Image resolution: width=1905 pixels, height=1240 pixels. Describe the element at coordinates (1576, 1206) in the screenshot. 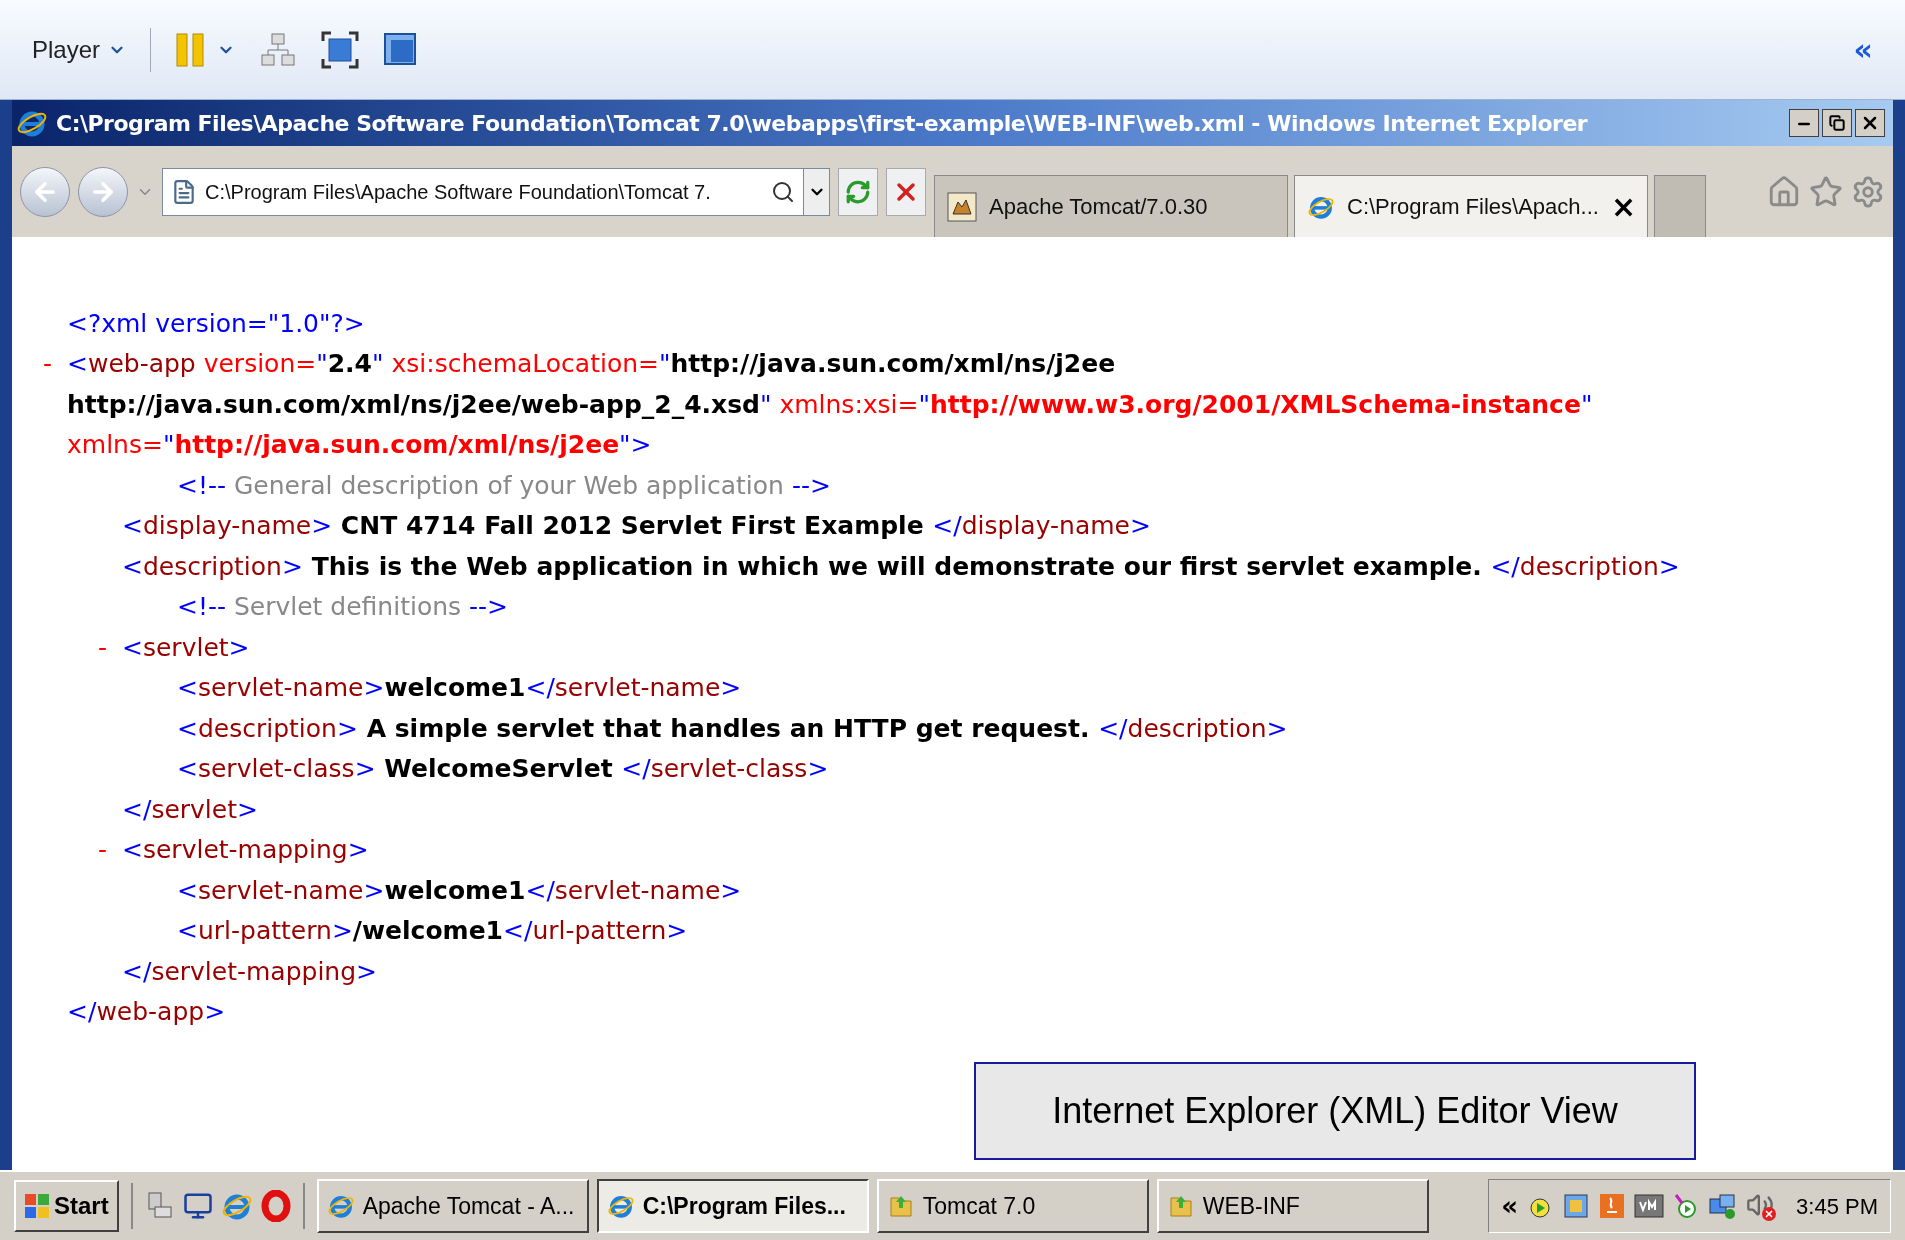

I see `tray-app-icon` at that location.